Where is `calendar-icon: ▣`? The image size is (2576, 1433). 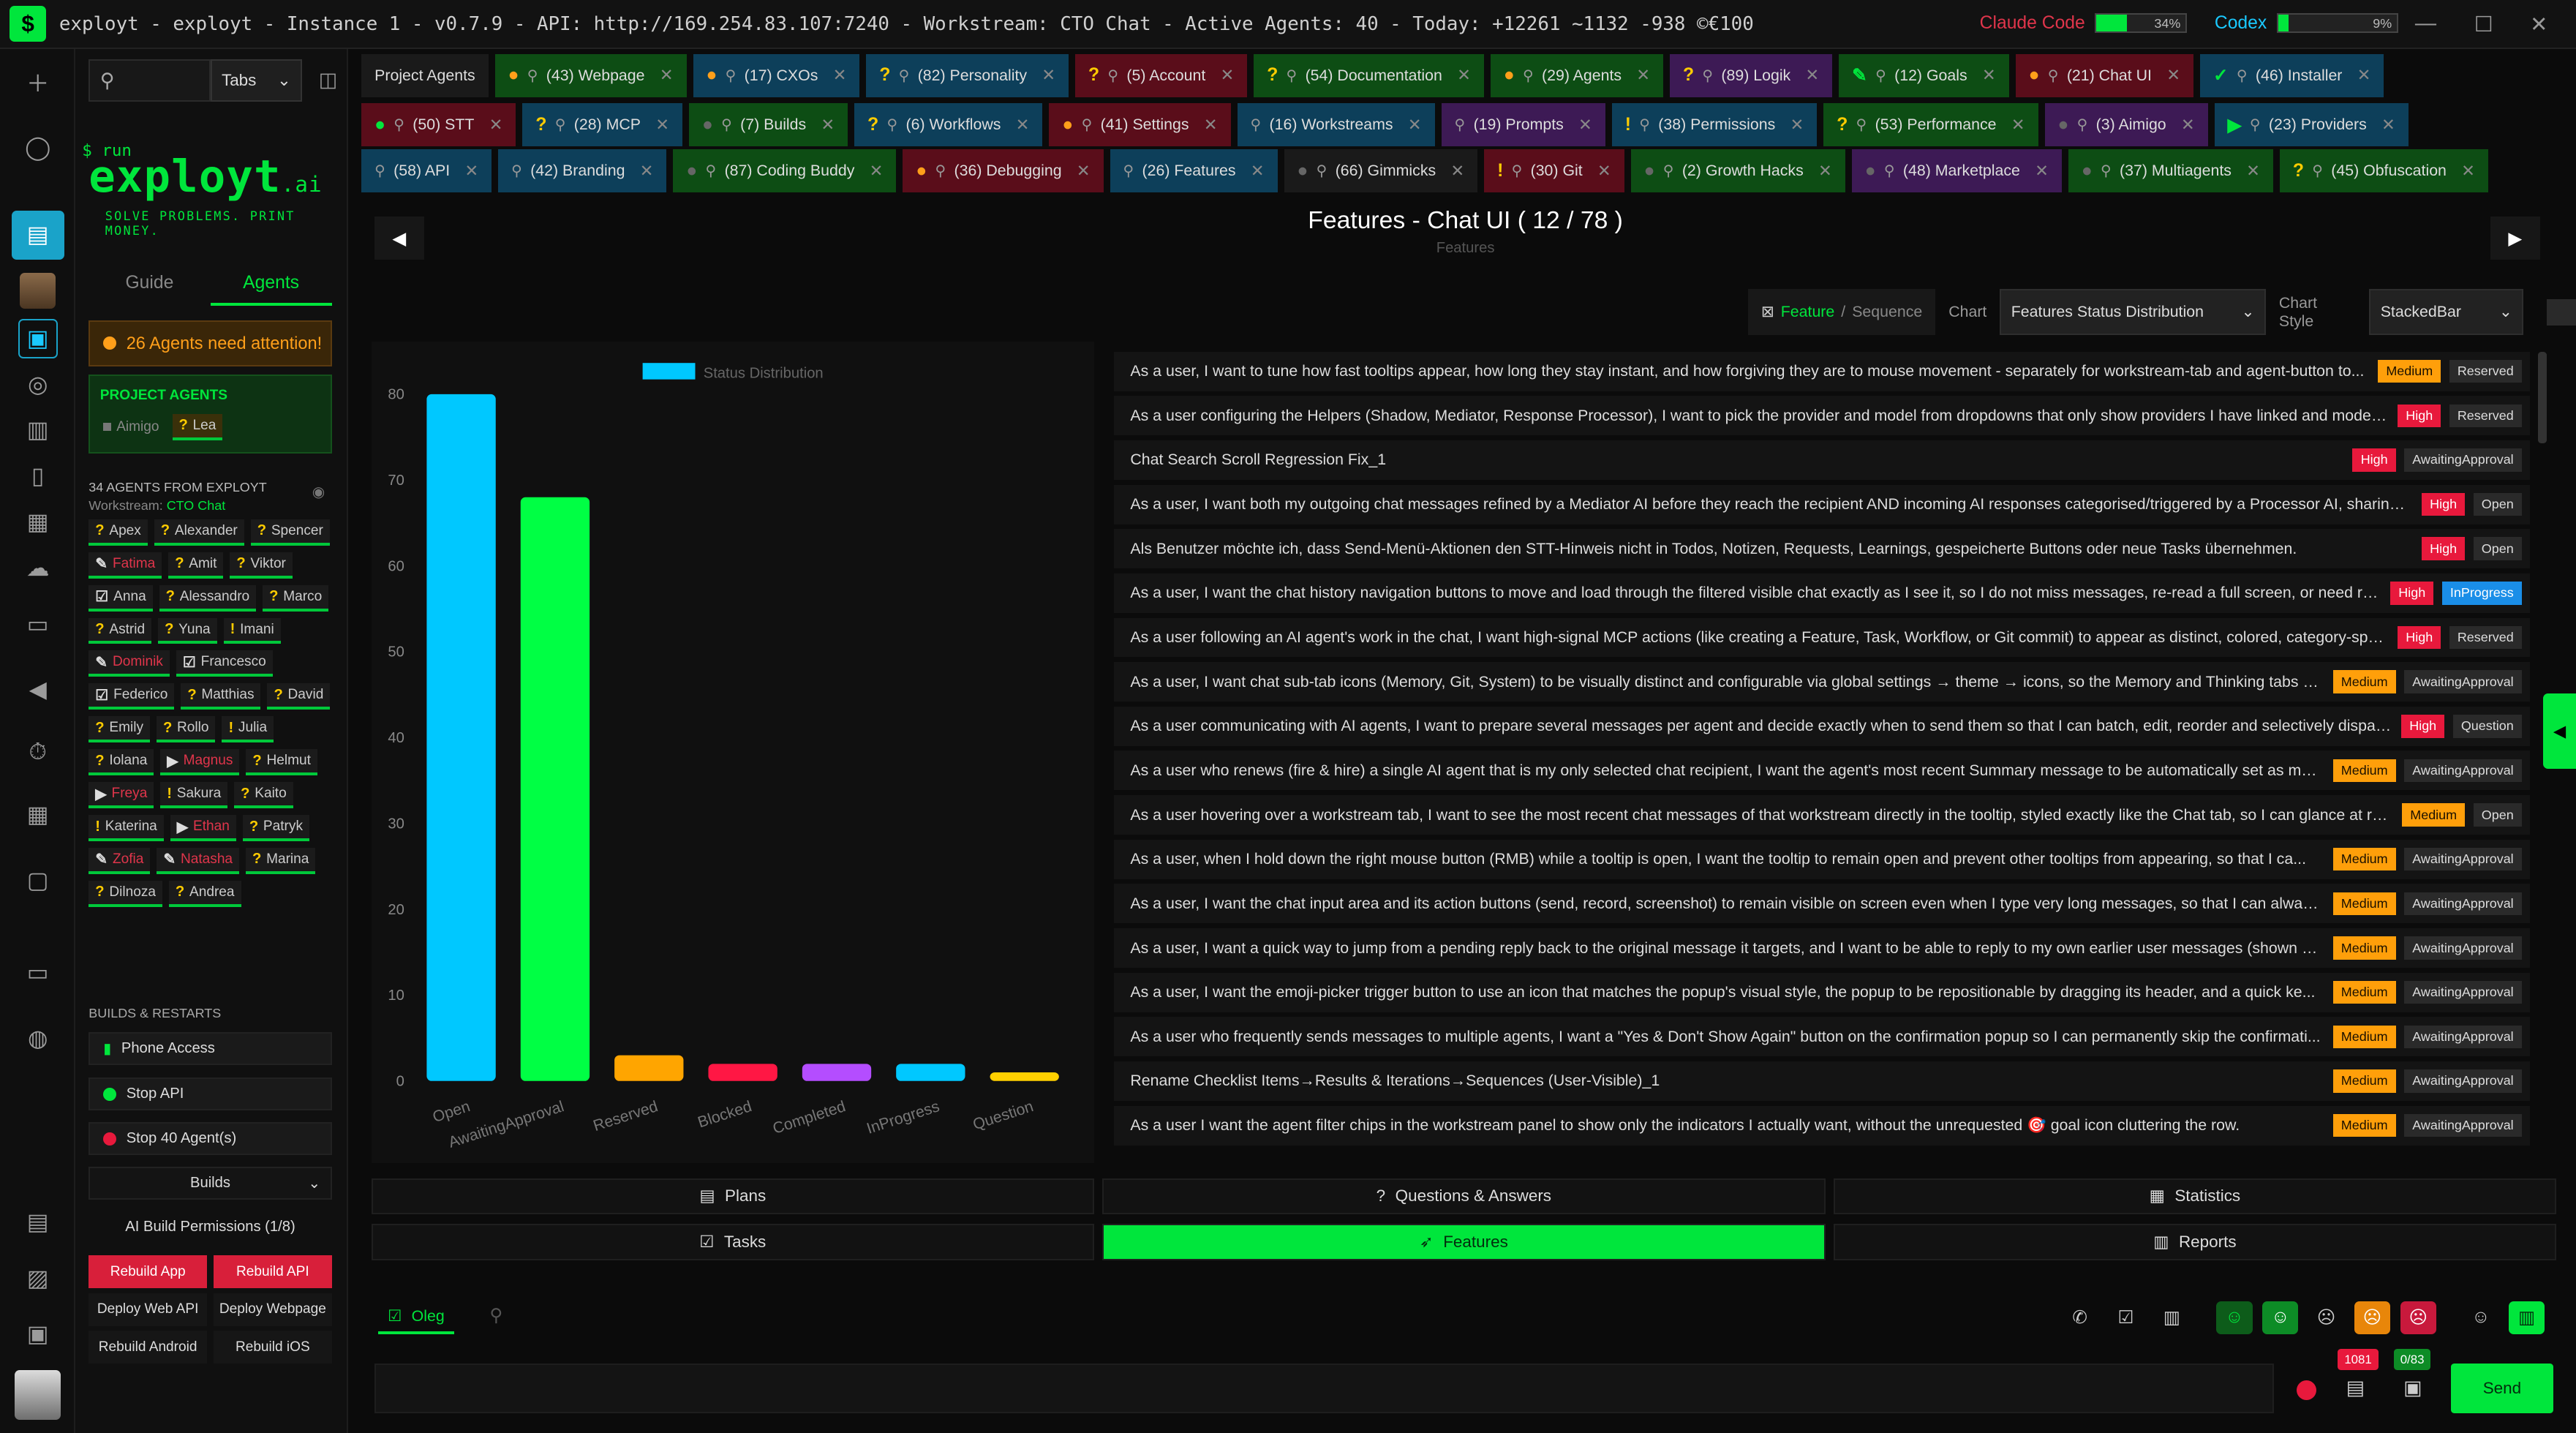 calendar-icon: ▣ is located at coordinates (38, 338).